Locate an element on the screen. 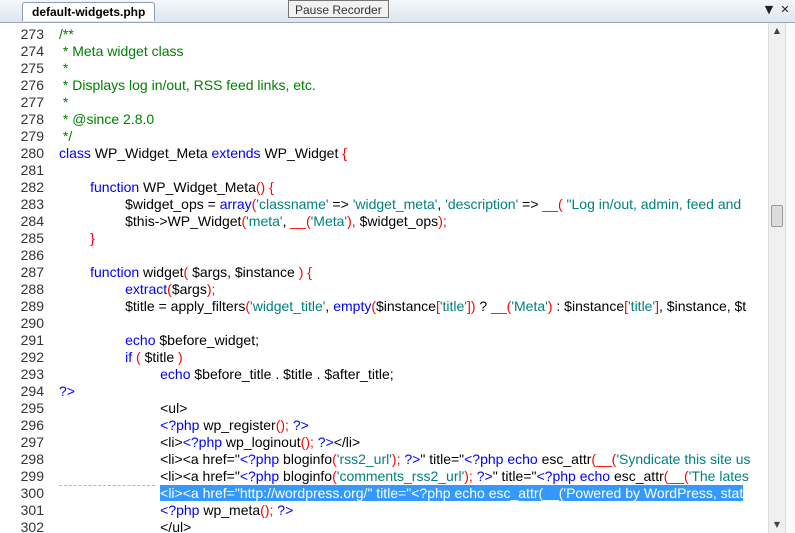 Image resolution: width=795 pixels, height=533 pixels. code-line: 292 if ( $title ) is located at coordinates (384, 357).